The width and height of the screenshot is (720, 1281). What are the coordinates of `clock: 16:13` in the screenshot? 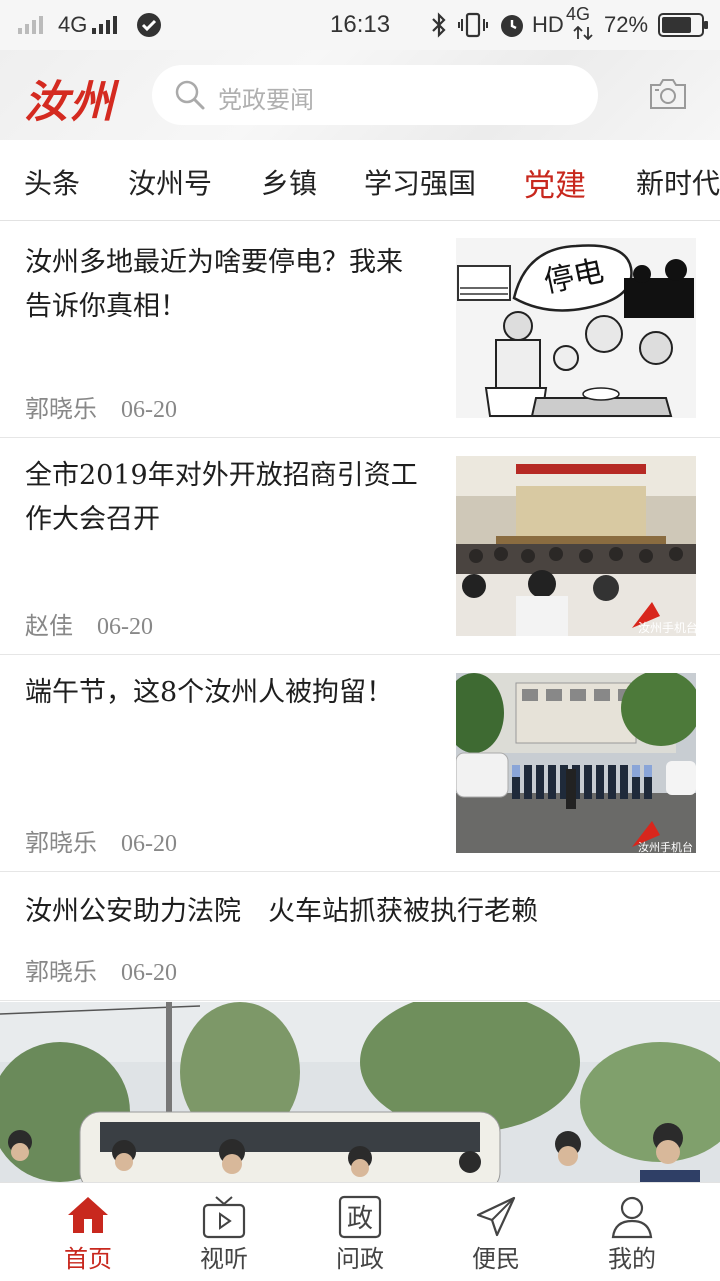 It's located at (360, 24).